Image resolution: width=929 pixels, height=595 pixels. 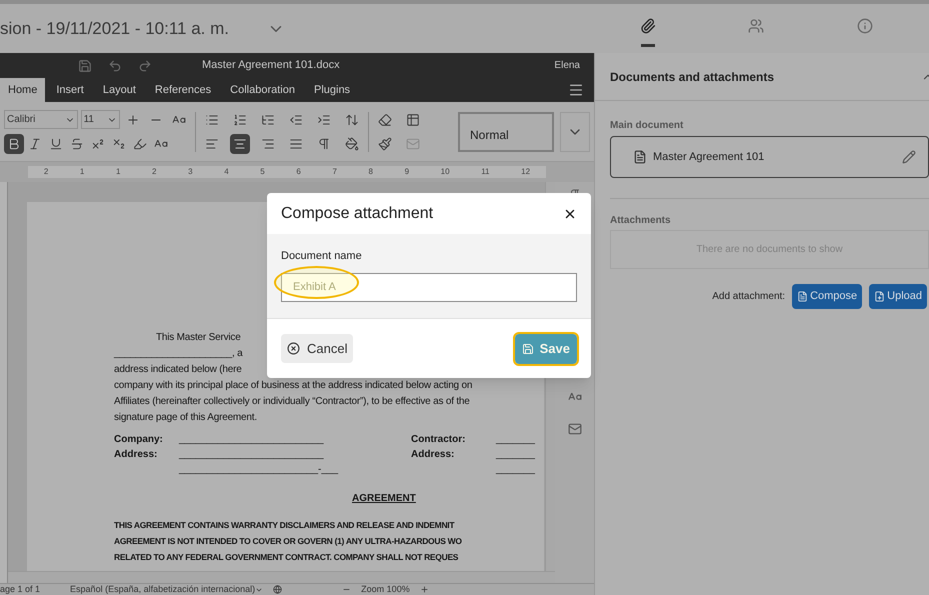 What do you see at coordinates (287, 172) in the screenshot?
I see `horizontal-ruler: 2 1 1 2 3 4 5 6 7 8 9 10 11 12` at bounding box center [287, 172].